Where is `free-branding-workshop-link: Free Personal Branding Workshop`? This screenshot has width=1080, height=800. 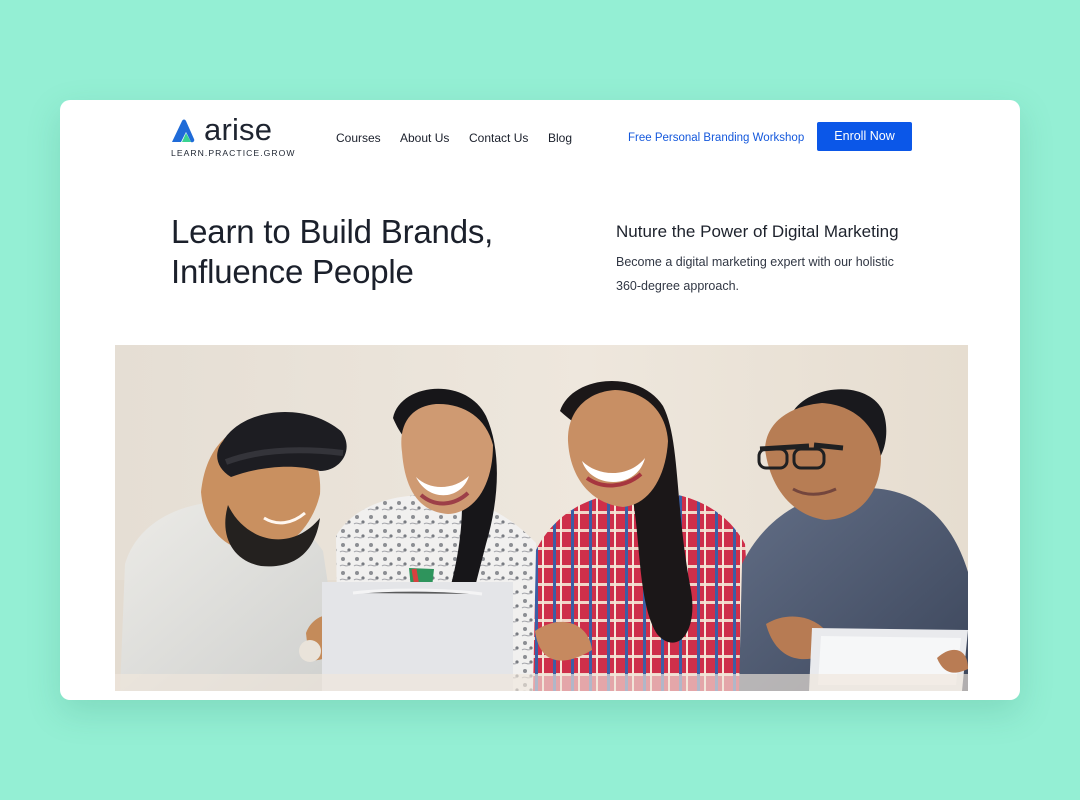
free-branding-workshop-link: Free Personal Branding Workshop is located at coordinates (716, 138).